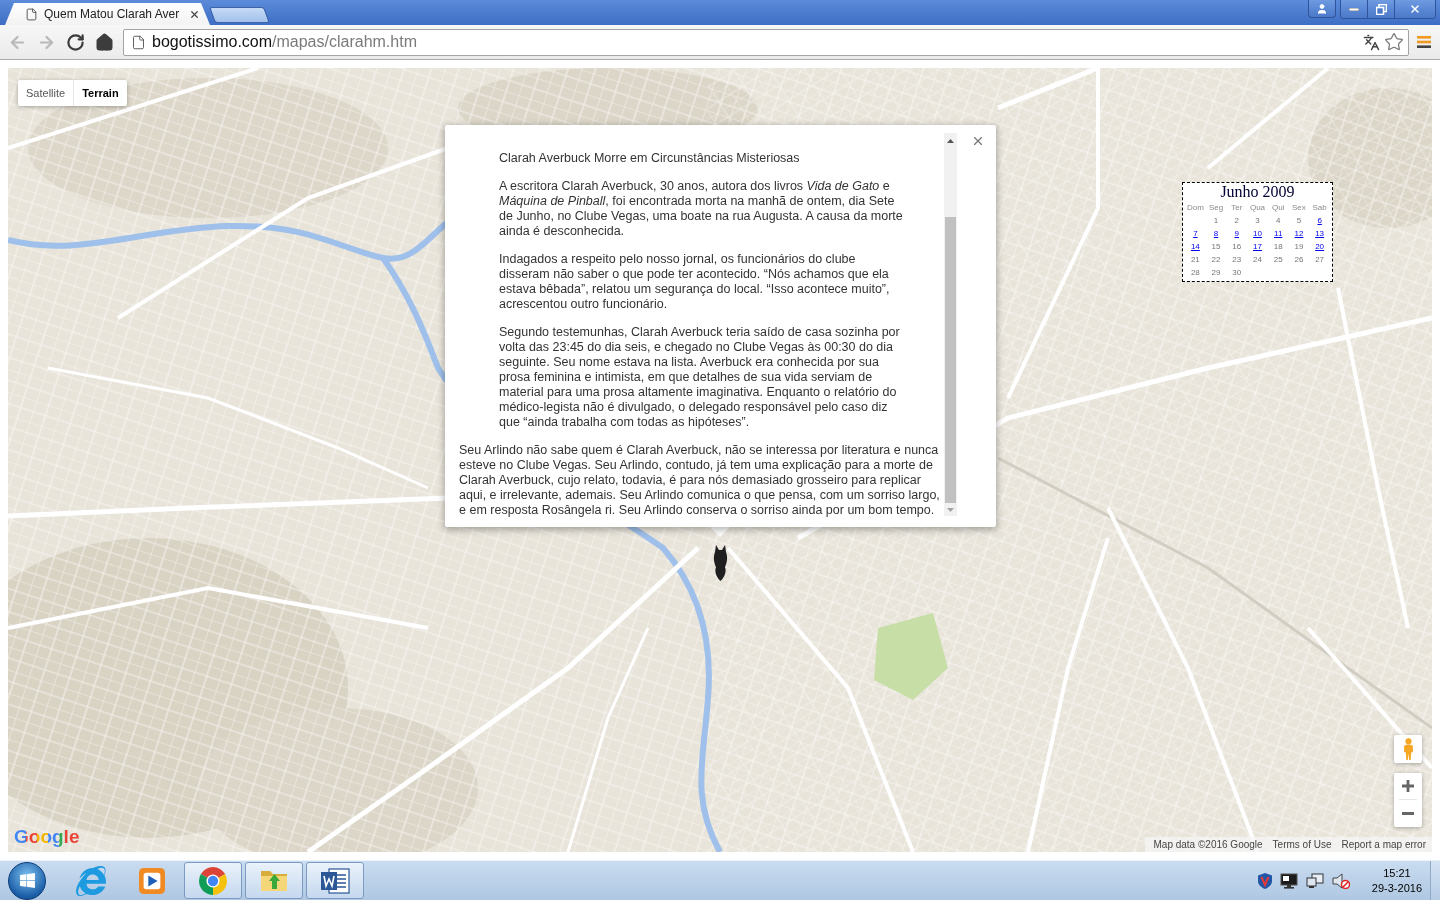 The width and height of the screenshot is (1440, 900). I want to click on calendar-day-link: 10, so click(1257, 233).